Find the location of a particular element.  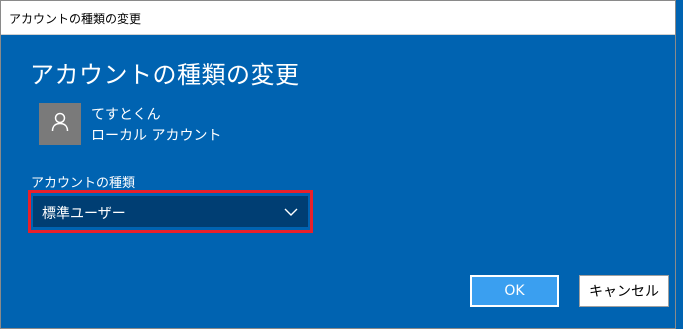

avatar is located at coordinates (60, 124).